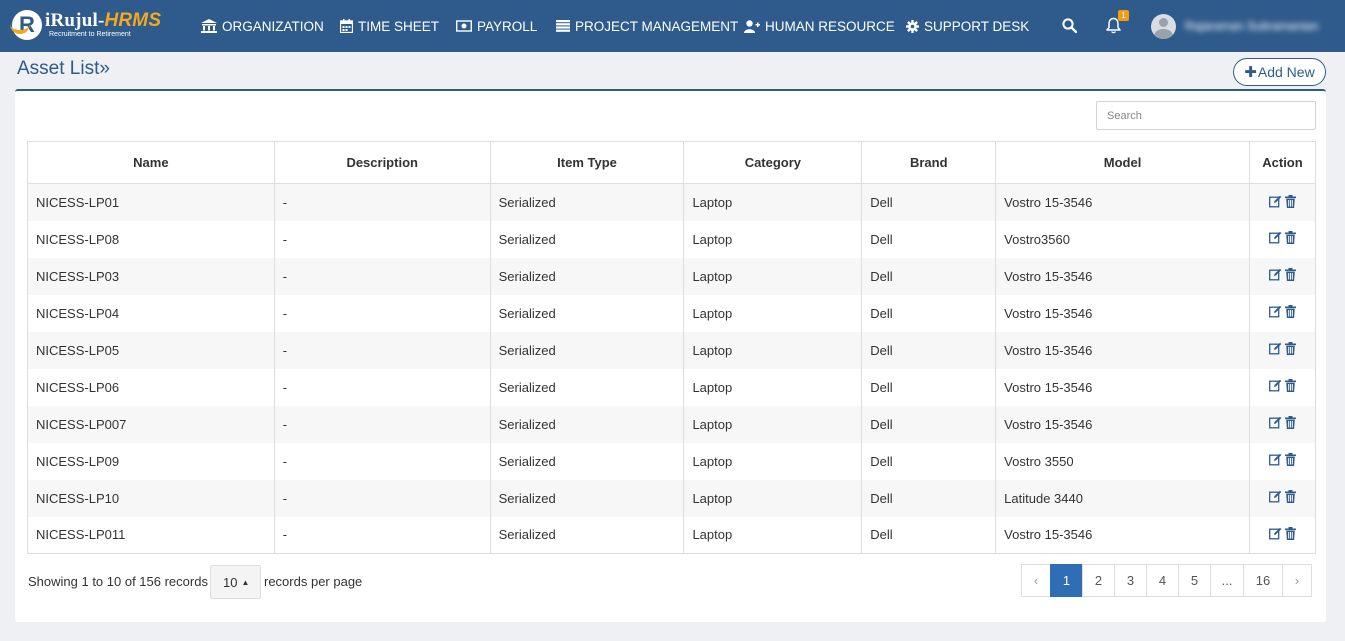 This screenshot has height=641, width=1345. Describe the element at coordinates (587, 162) in the screenshot. I see `column-header-item-type: Item Type` at that location.